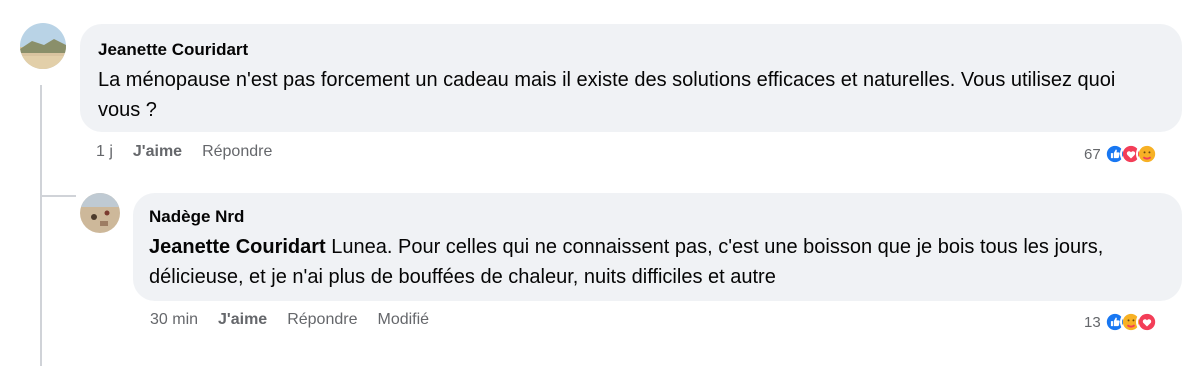  I want to click on reaction-count: 67, so click(1092, 154).